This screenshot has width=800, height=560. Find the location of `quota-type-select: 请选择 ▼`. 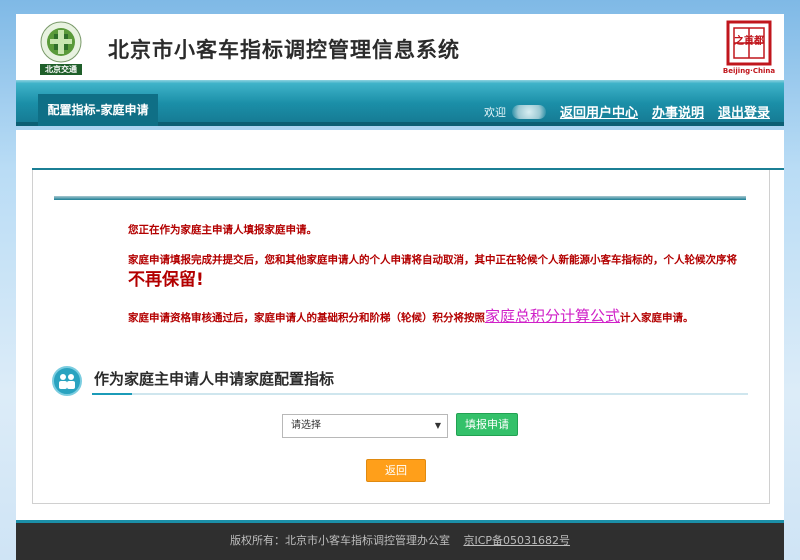

quota-type-select: 请选择 ▼ is located at coordinates (365, 426).